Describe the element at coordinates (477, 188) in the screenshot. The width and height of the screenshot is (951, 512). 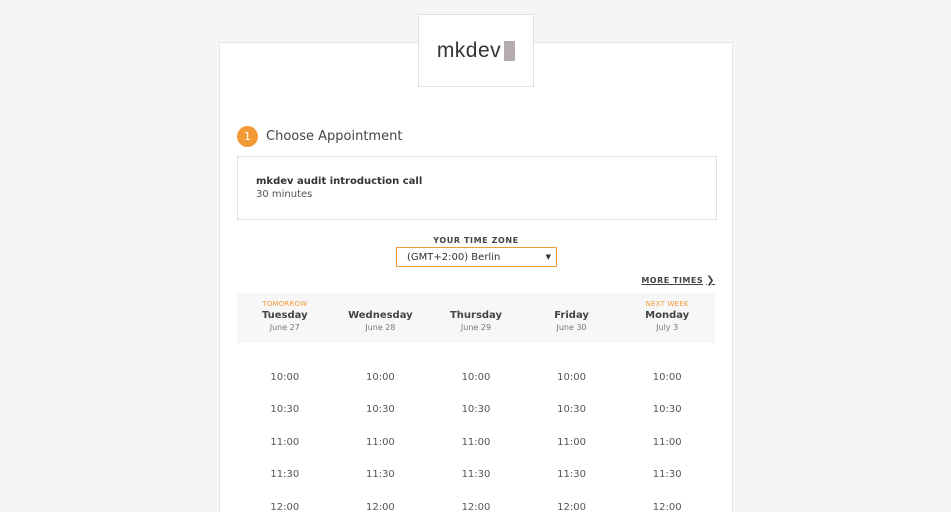
I see `service-card: mkdev audit introduction call 30 minutes` at that location.